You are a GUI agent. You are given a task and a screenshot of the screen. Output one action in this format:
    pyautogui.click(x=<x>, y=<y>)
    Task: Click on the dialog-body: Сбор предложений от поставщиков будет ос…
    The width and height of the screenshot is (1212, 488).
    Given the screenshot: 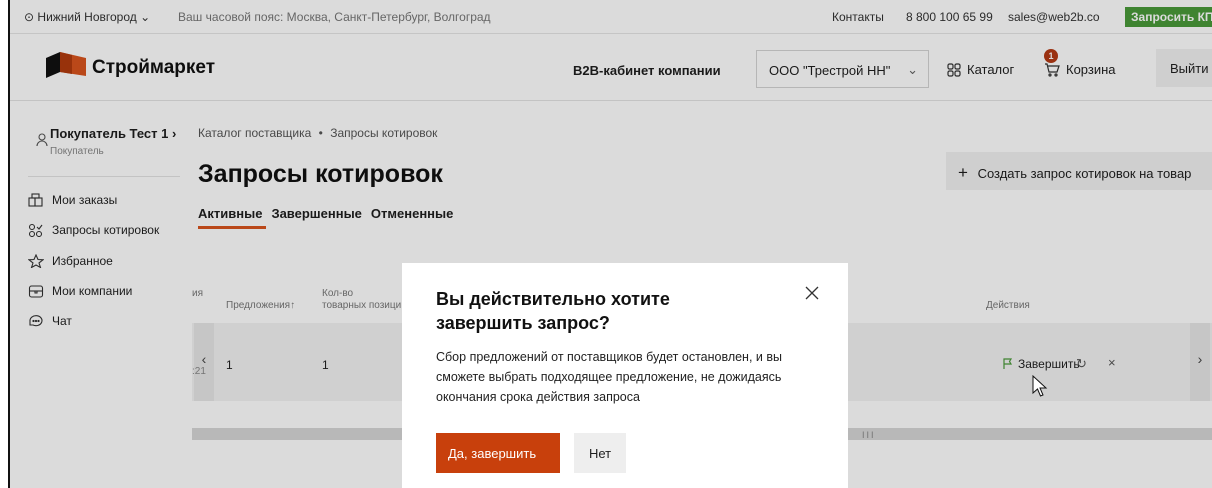 What is the action you would take?
    pyautogui.click(x=609, y=377)
    